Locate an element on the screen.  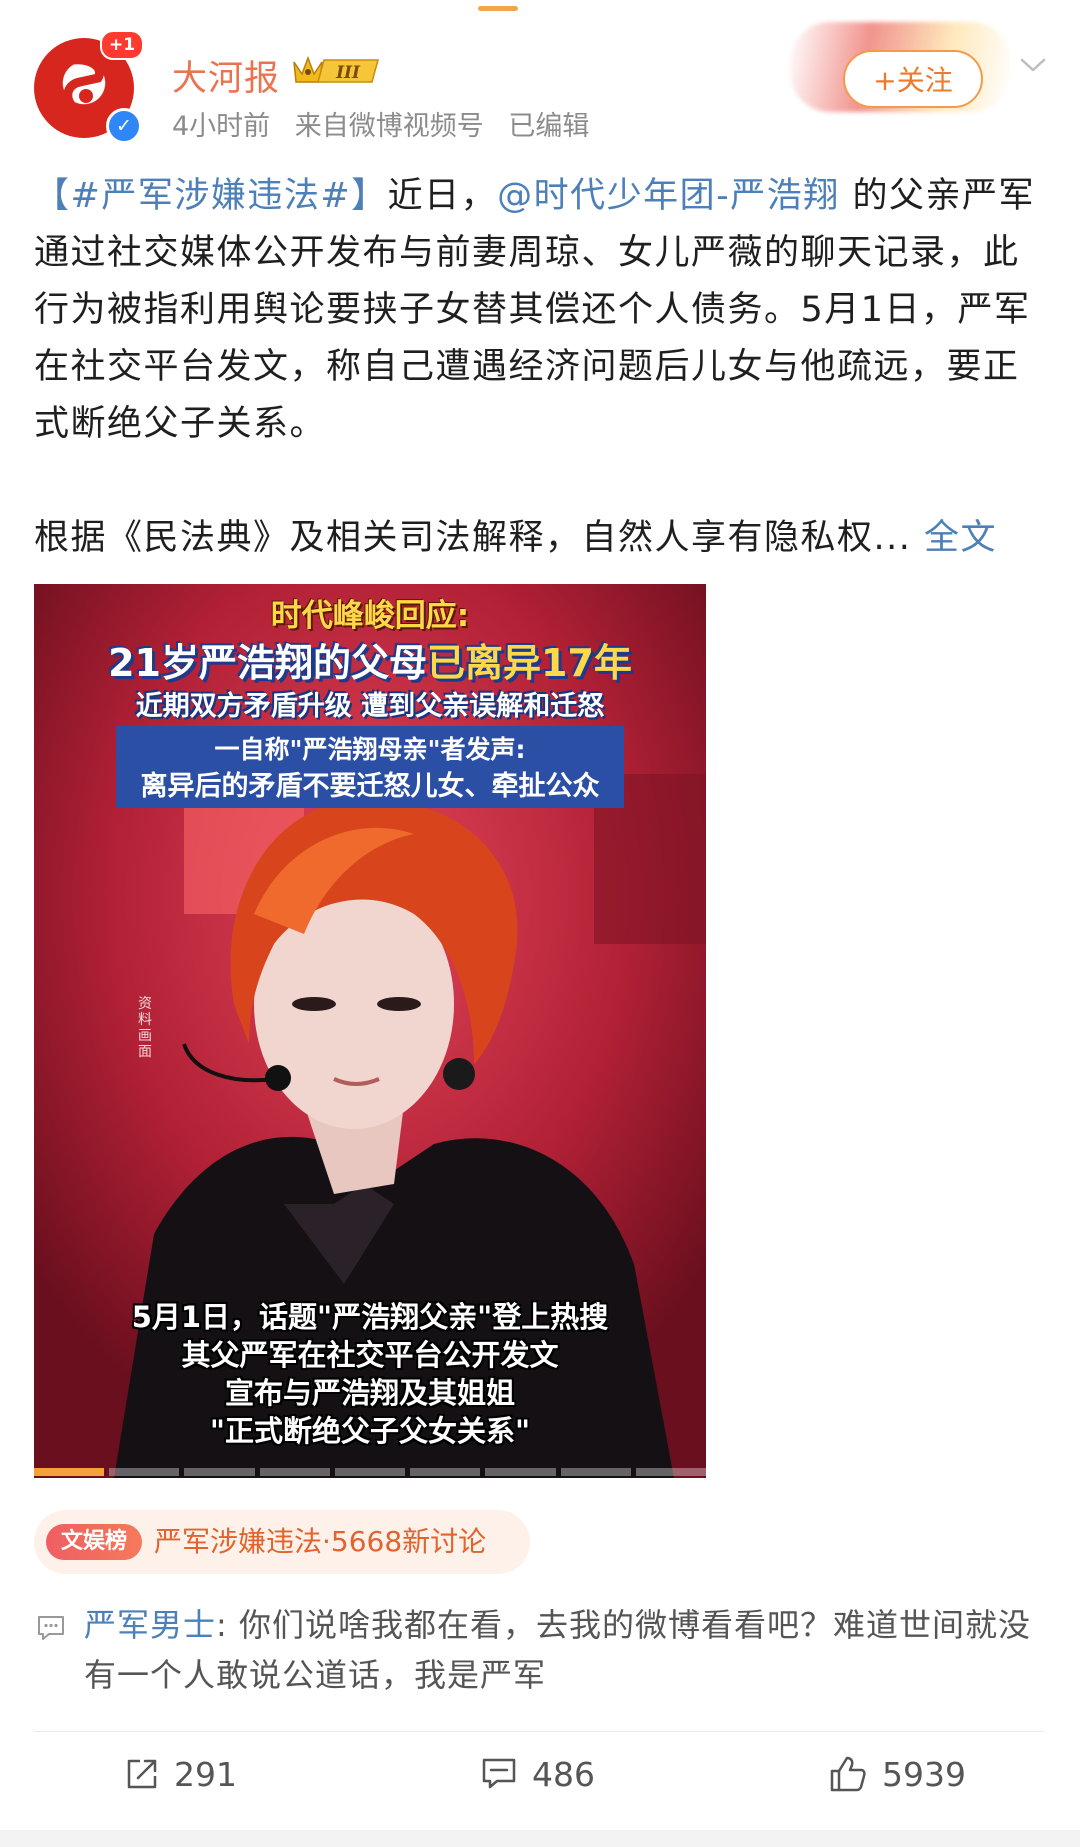
vip-crown-badge-icon: III is located at coordinates (336, 70).